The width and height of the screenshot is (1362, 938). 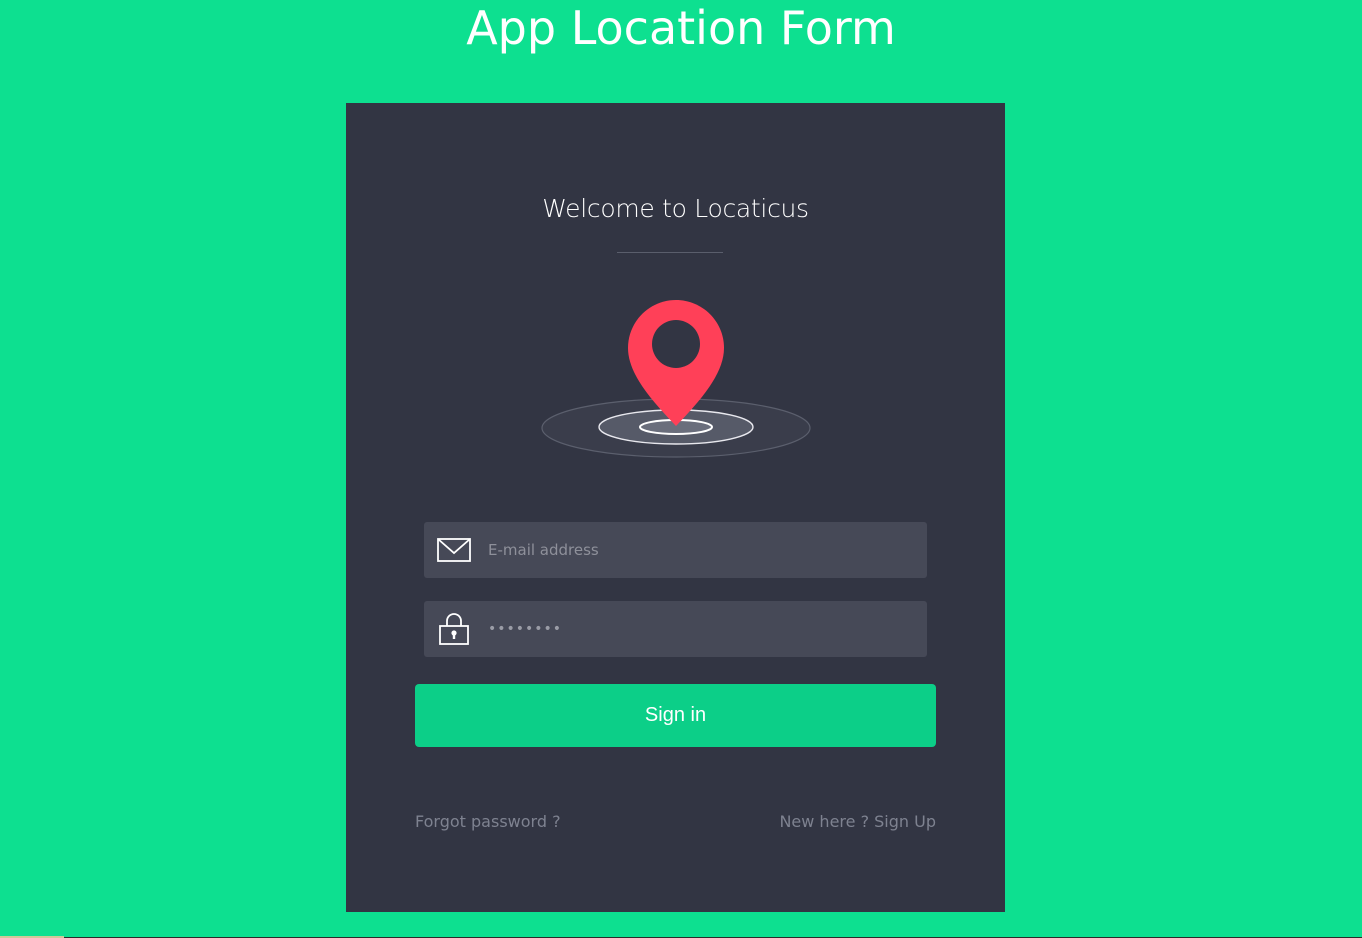 What do you see at coordinates (675, 715) in the screenshot?
I see `sign-in-button: Sign in` at bounding box center [675, 715].